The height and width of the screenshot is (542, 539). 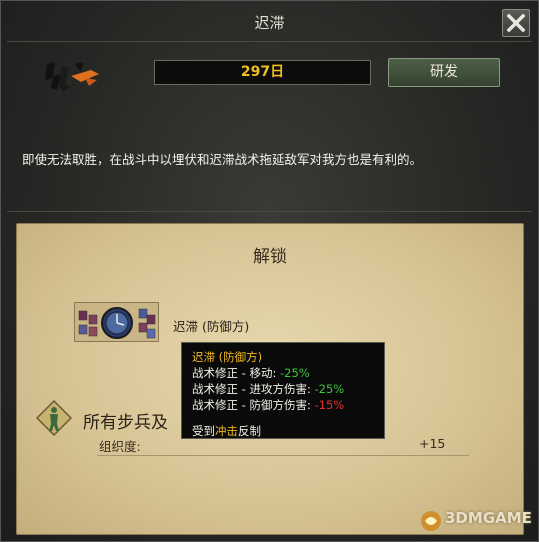 What do you see at coordinates (270, 257) in the screenshot?
I see `unlock-heading: 解锁` at bounding box center [270, 257].